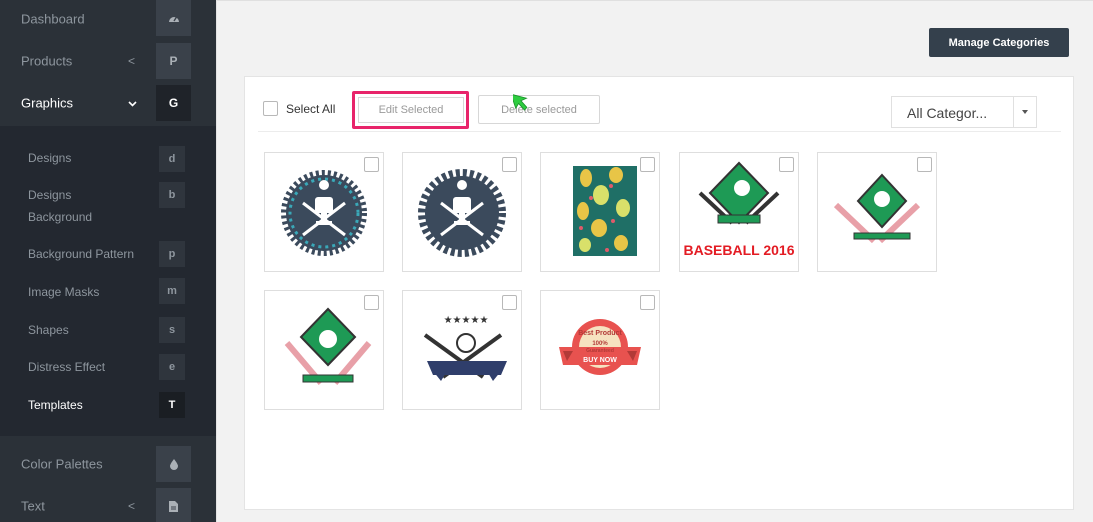 The height and width of the screenshot is (522, 1093). Describe the element at coordinates (520, 102) in the screenshot. I see `cursor-arrow-icon` at that location.